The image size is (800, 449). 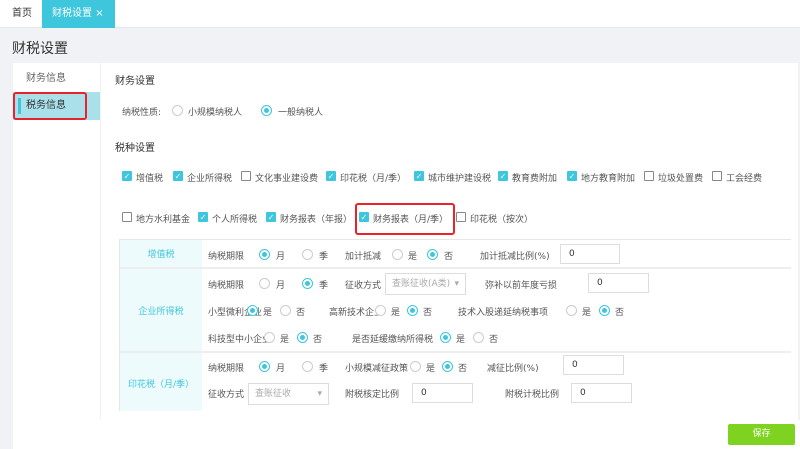 I want to click on taxpayer-label: 纳税性质:, so click(x=142, y=113).